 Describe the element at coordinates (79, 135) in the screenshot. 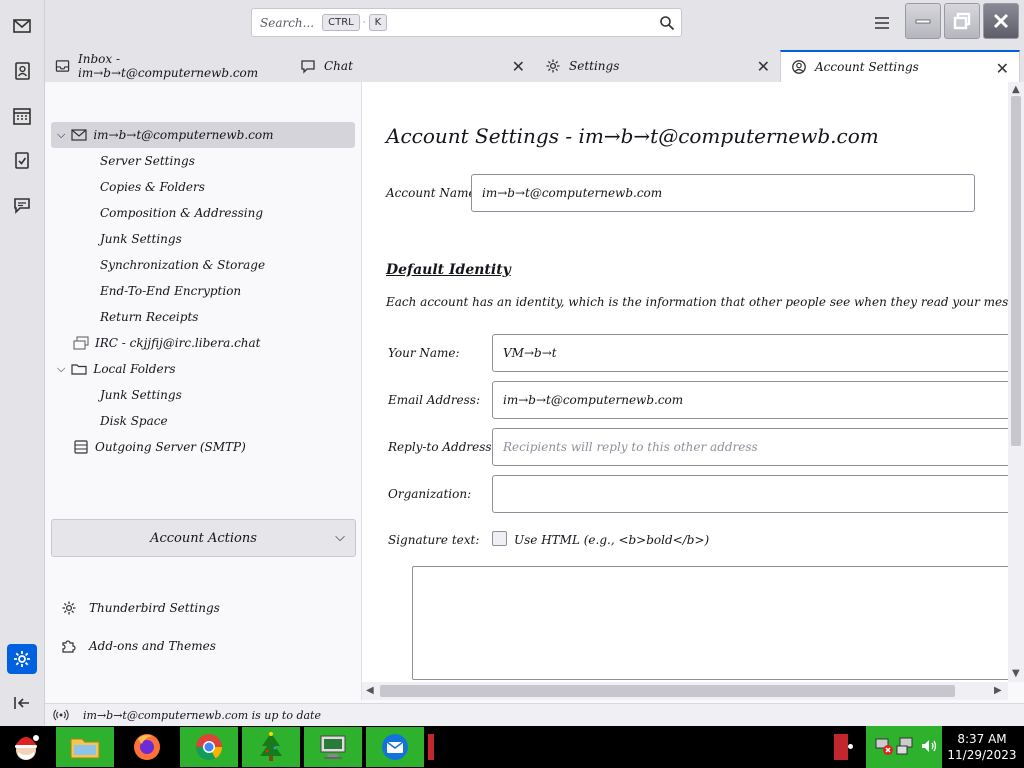

I see `mail-account-icon` at that location.